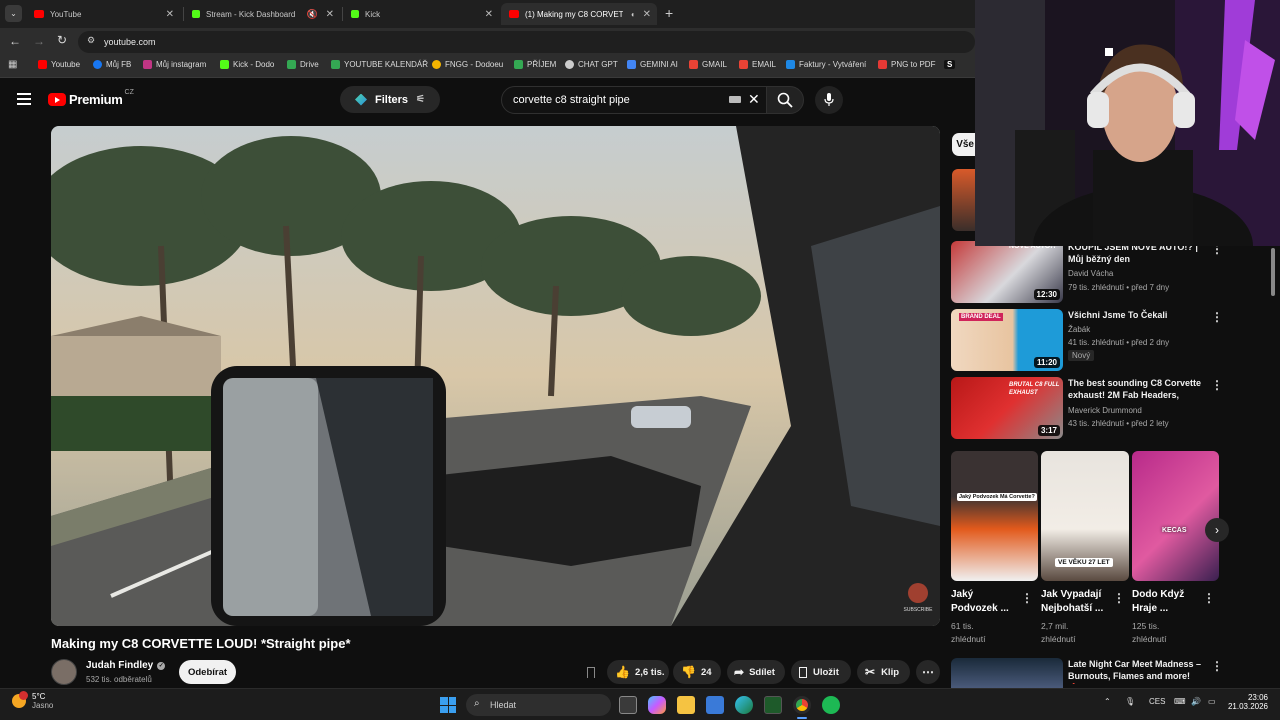 This screenshot has width=1280, height=720. What do you see at coordinates (652, 64) in the screenshot?
I see `bookmark-gemini: GEMINI AI` at bounding box center [652, 64].